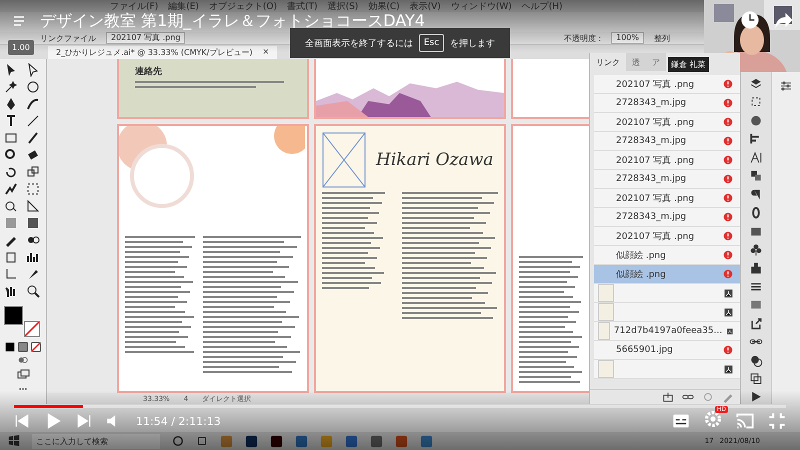 The image size is (800, 450). I want to click on file-name-field: 202107 写真 .png, so click(146, 38).